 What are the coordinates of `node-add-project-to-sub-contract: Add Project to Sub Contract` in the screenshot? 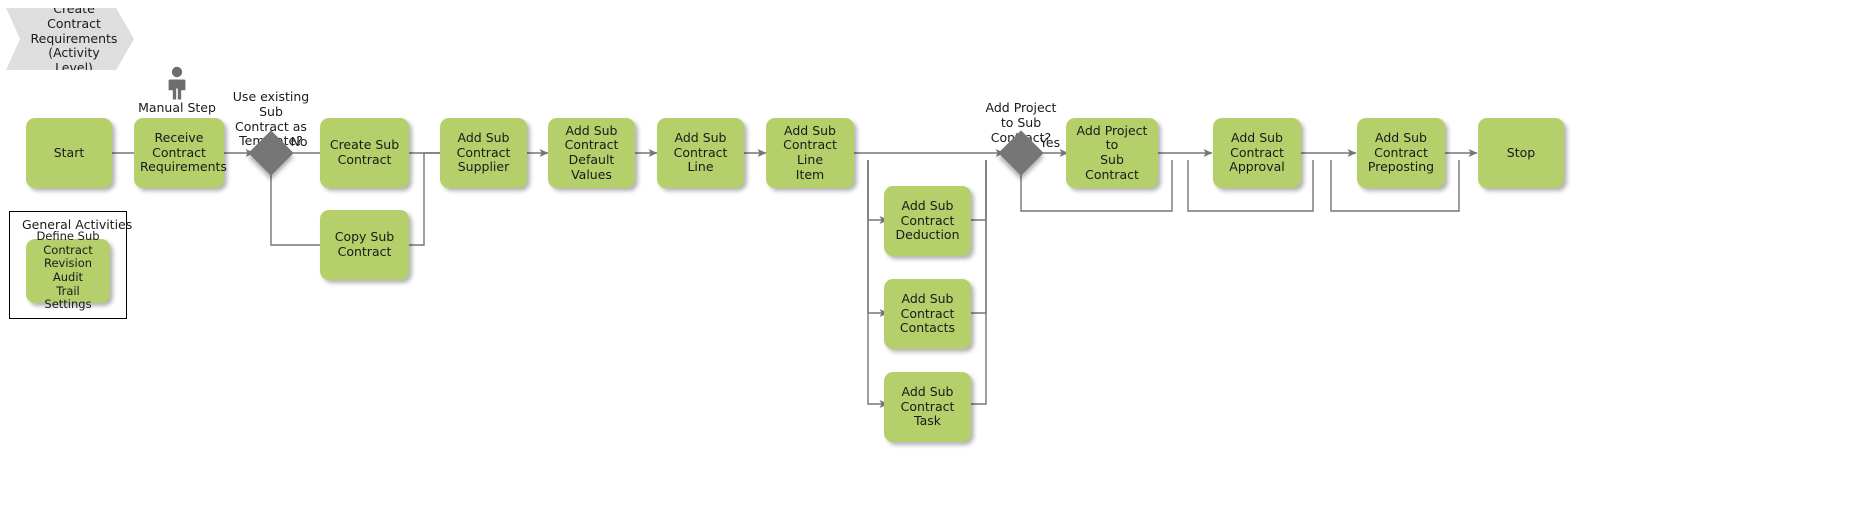 It's located at (1112, 153).